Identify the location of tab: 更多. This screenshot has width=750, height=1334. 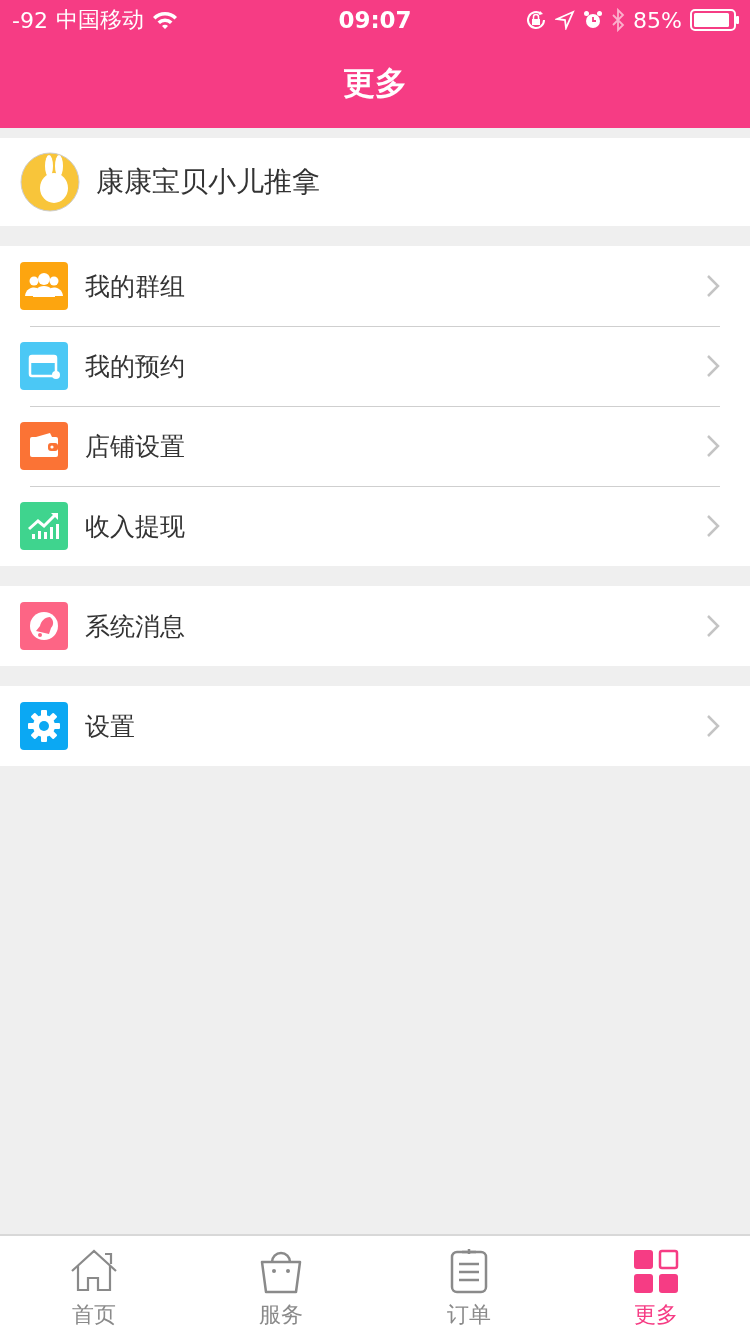
(656, 1285).